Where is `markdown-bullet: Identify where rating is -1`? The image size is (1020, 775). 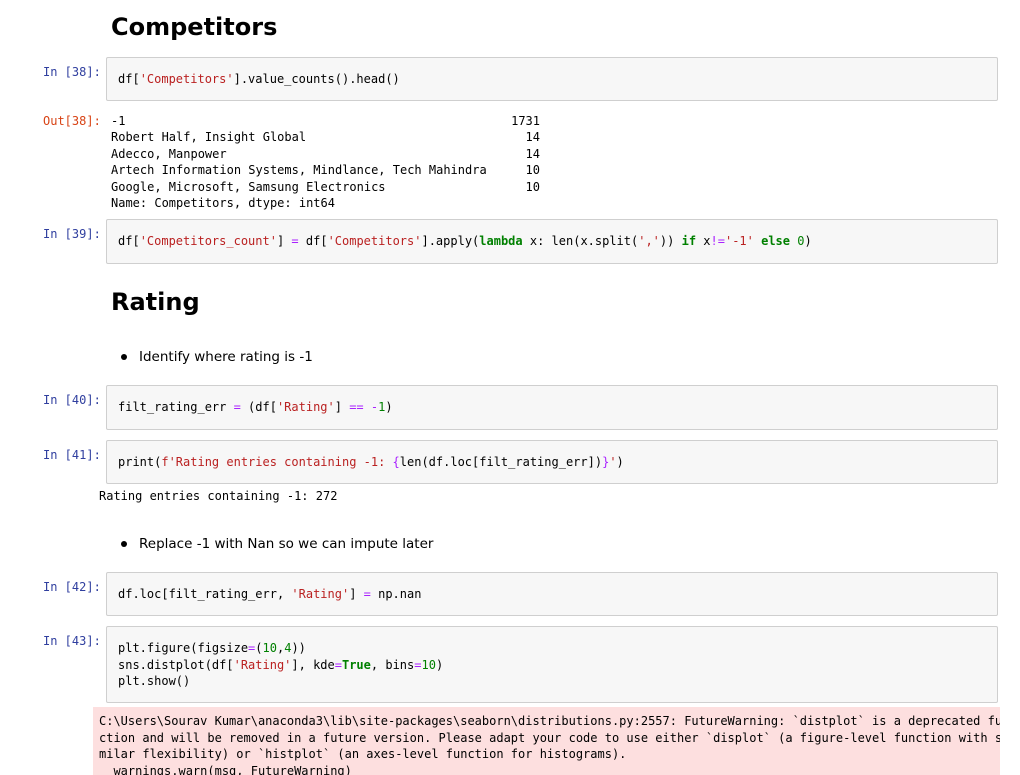
markdown-bullet: Identify where rating is -1 is located at coordinates (226, 357).